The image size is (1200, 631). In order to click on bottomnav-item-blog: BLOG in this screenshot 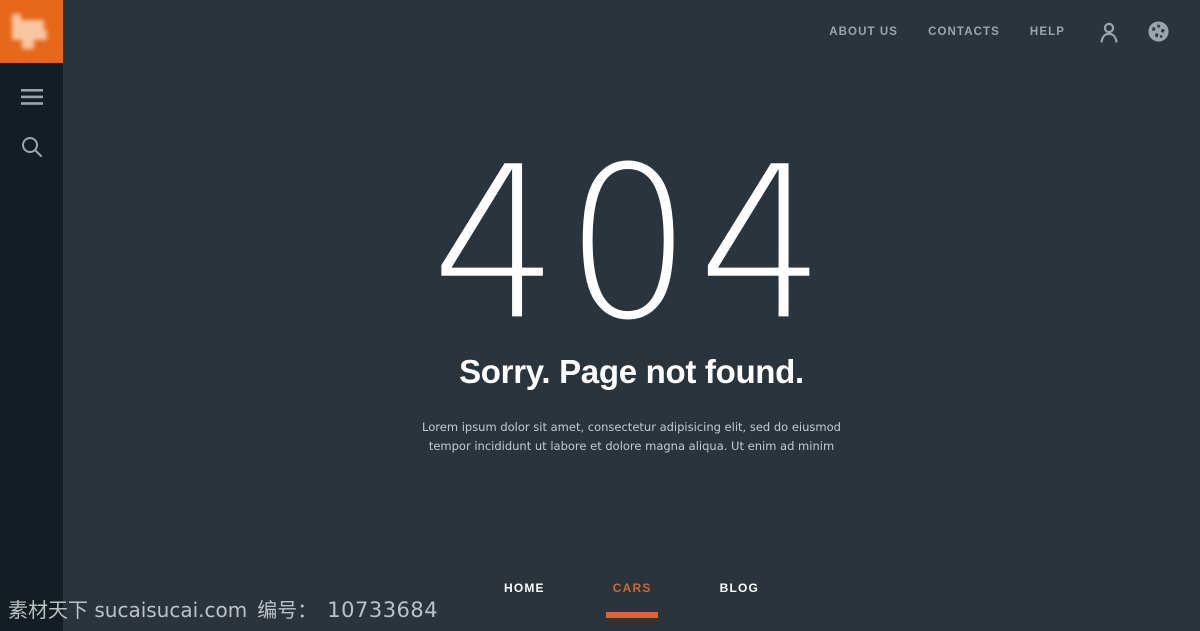, I will do `click(739, 599)`.